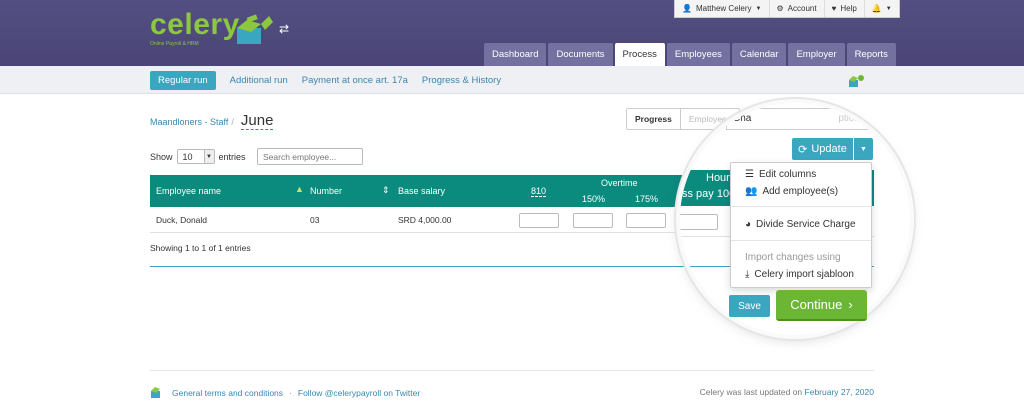 Image resolution: width=1024 pixels, height=407 pixels. Describe the element at coordinates (816, 54) in the screenshot. I see `nav-employer: Employer` at that location.